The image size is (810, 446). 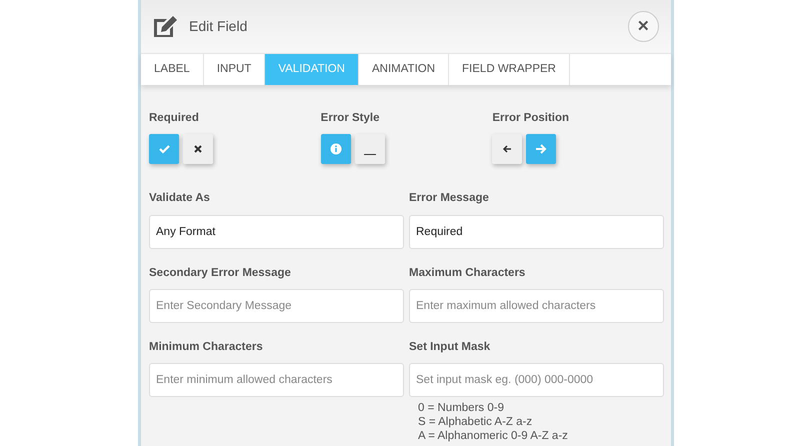 I want to click on field-label: Validate As, so click(x=180, y=198).